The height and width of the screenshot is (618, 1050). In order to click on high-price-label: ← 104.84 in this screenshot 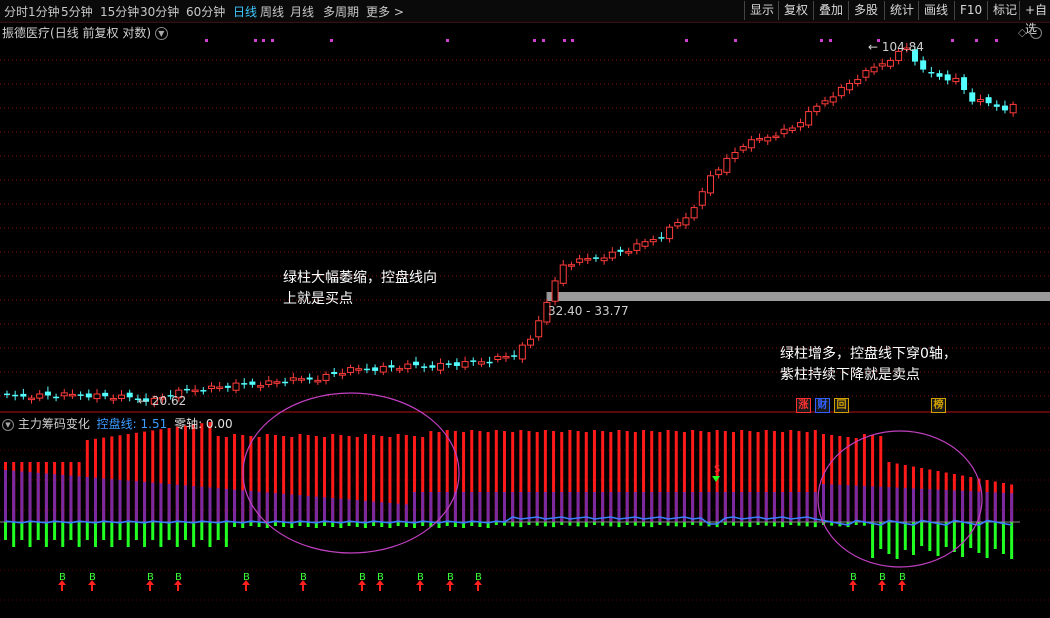, I will do `click(896, 47)`.